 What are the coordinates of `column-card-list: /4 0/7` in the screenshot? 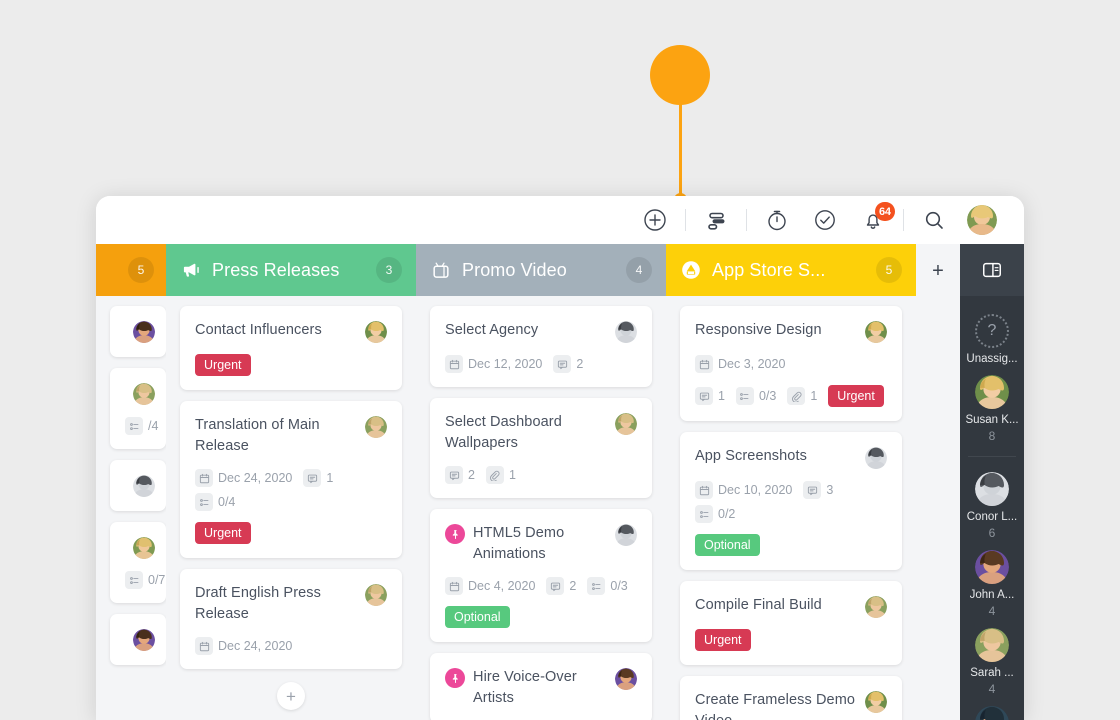 It's located at (131, 508).